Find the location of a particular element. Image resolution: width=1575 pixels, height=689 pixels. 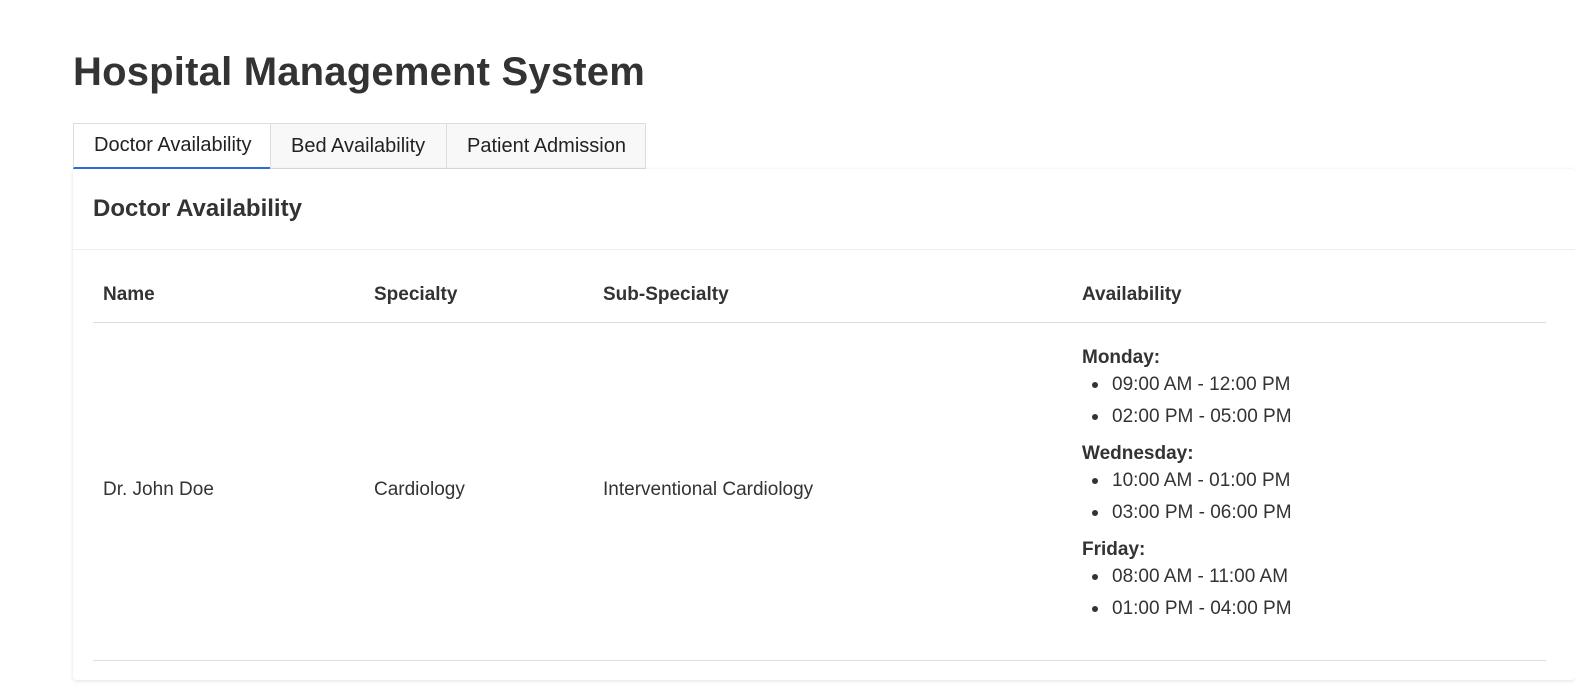

time-slot: 08:00 AM - 11:00 AM is located at coordinates (1187, 577).